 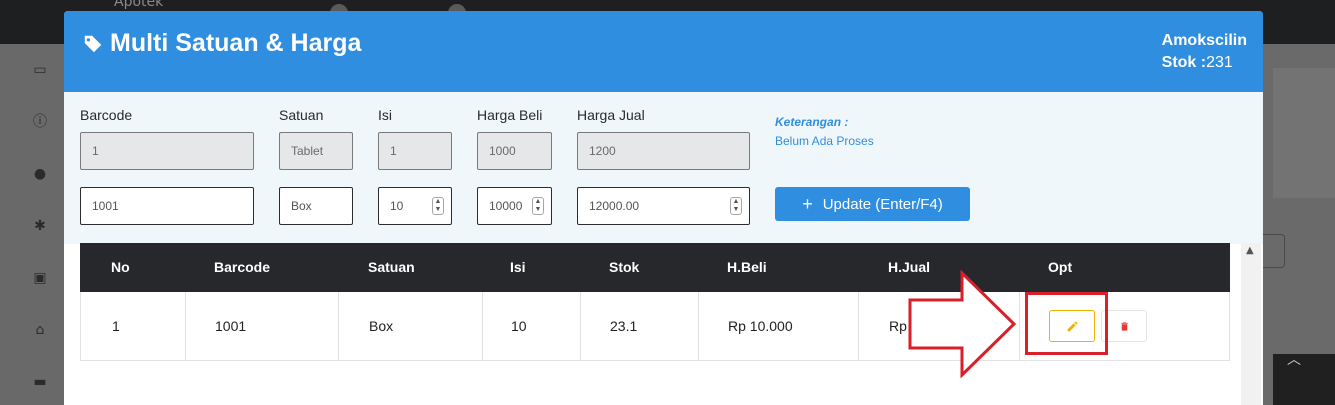 I want to click on cell-stok: 23.1, so click(x=624, y=326).